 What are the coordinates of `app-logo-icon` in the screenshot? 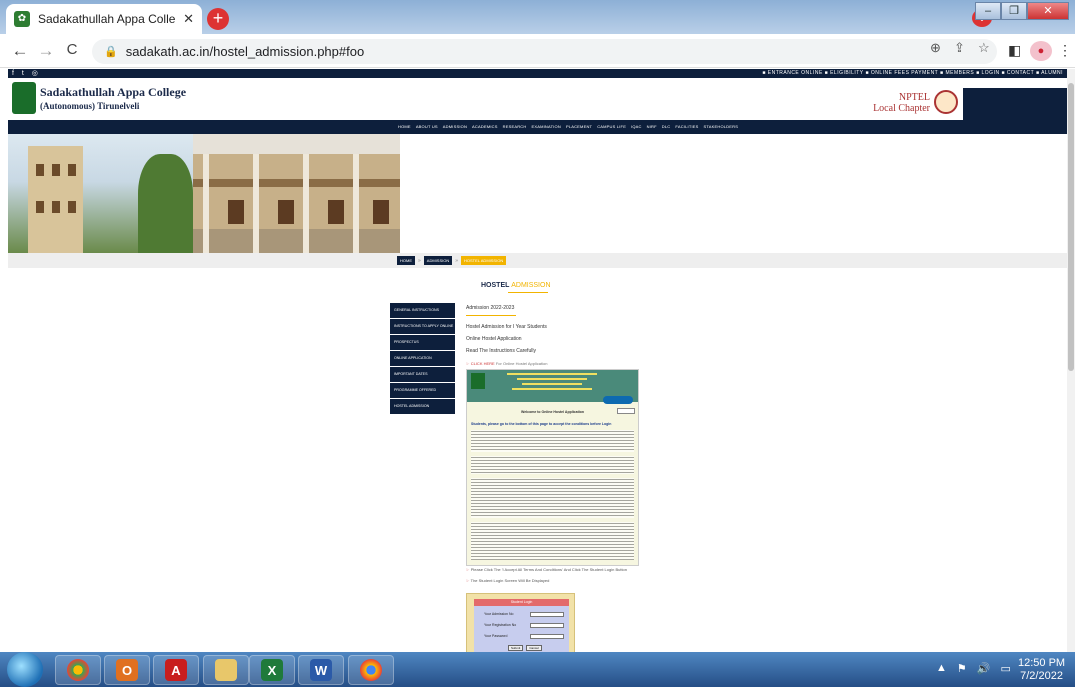 It's located at (478, 381).